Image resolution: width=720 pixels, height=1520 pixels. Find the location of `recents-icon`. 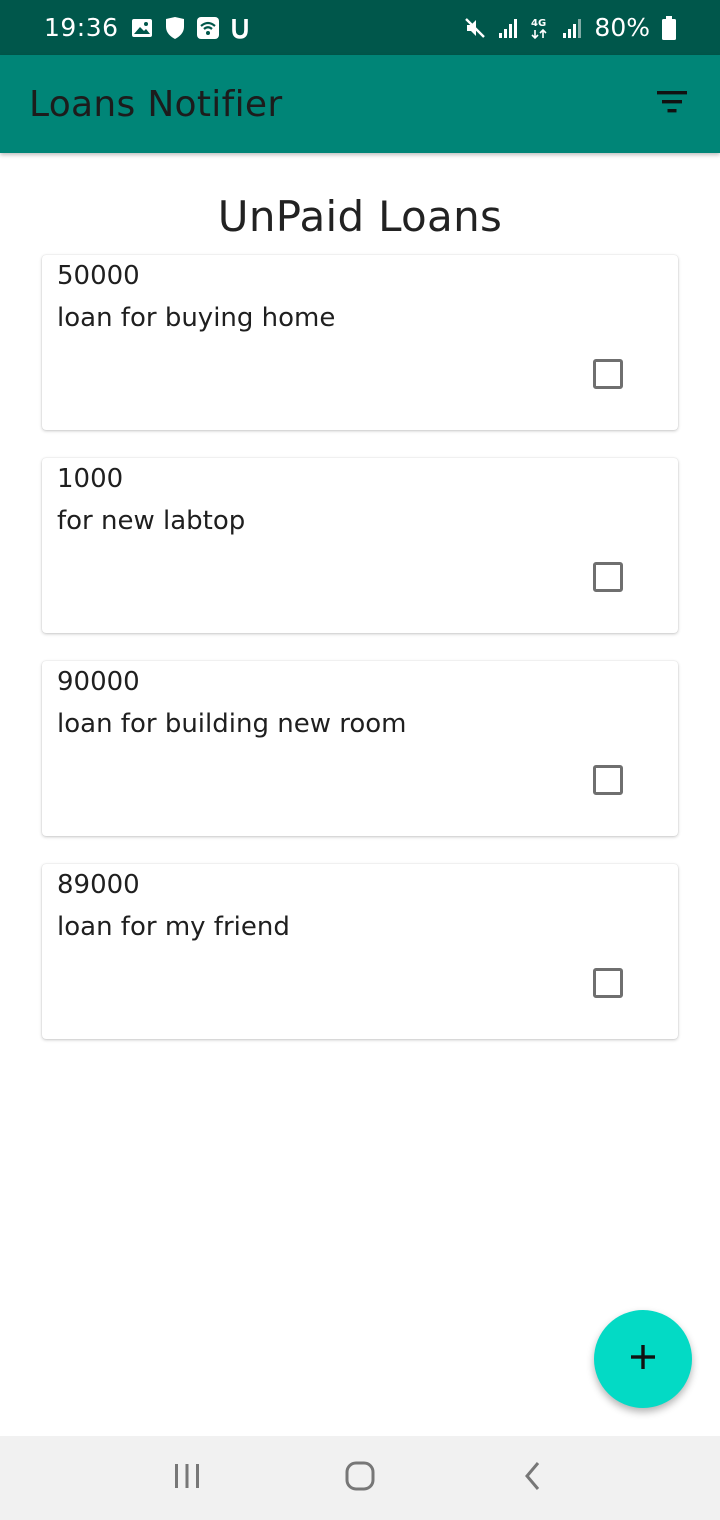

recents-icon is located at coordinates (187, 1478).